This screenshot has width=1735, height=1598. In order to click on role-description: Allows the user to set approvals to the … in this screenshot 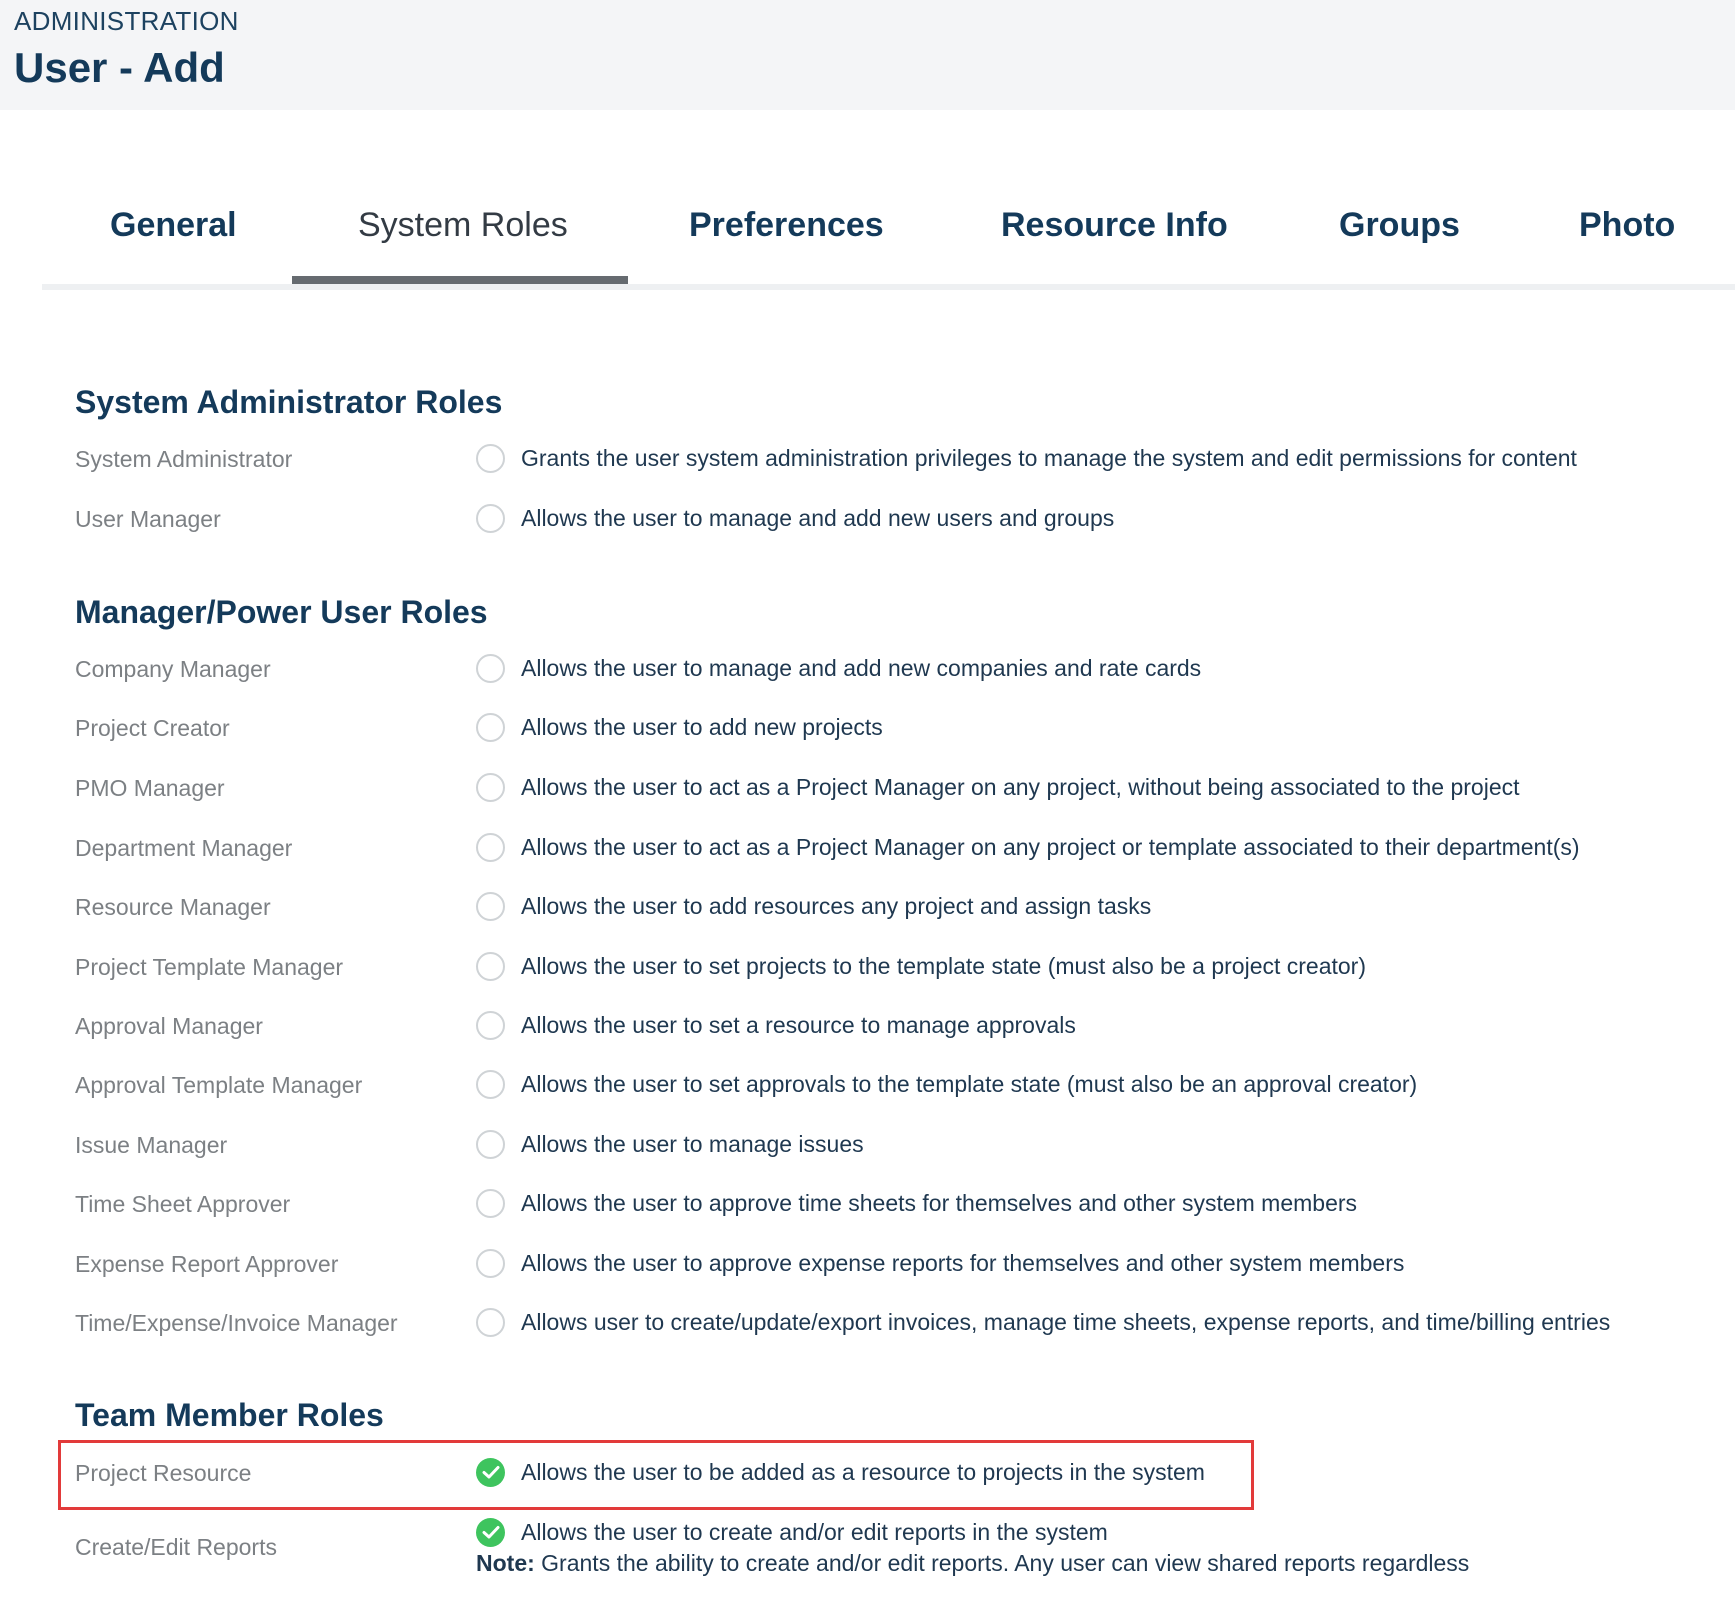, I will do `click(969, 1084)`.